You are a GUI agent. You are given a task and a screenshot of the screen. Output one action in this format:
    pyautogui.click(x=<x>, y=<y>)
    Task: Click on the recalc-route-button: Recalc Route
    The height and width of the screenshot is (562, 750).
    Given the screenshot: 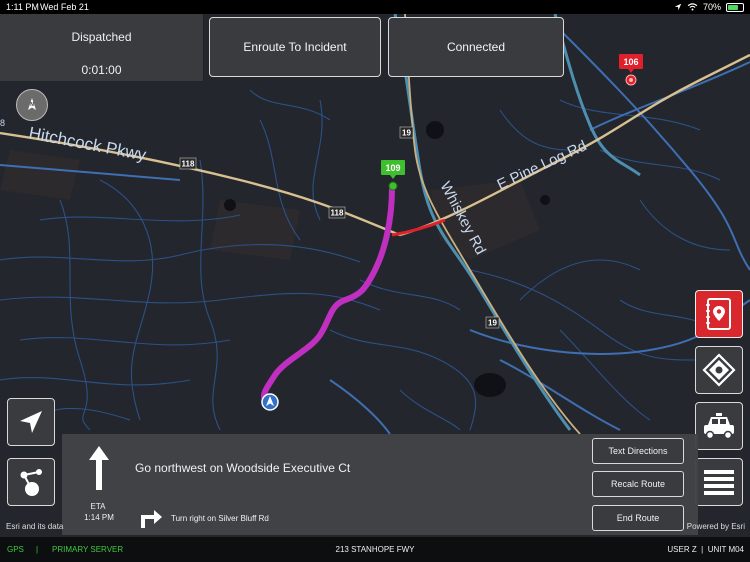 What is the action you would take?
    pyautogui.click(x=638, y=484)
    